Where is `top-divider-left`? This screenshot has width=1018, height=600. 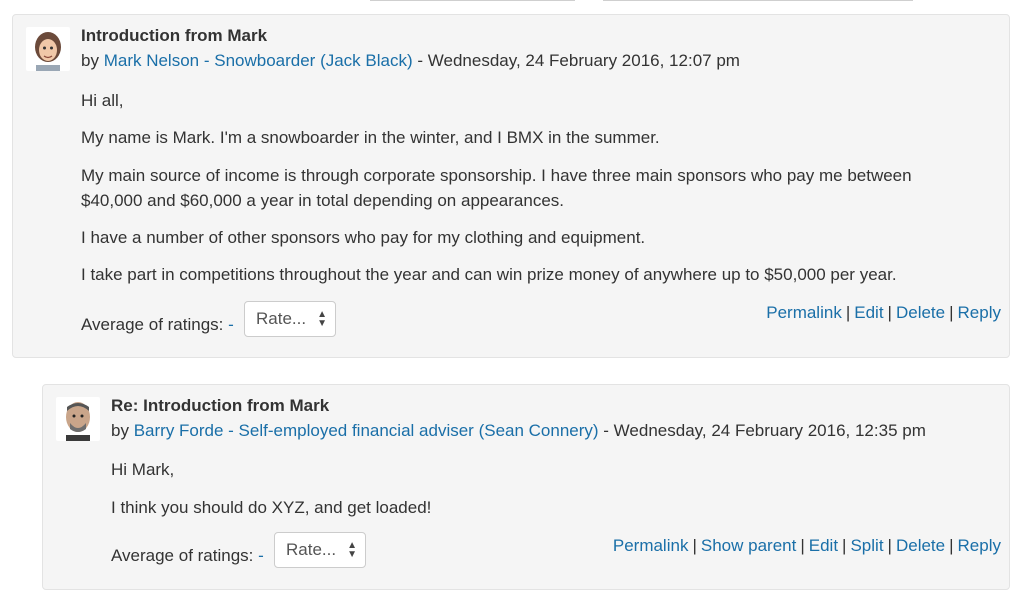 top-divider-left is located at coordinates (472, 0).